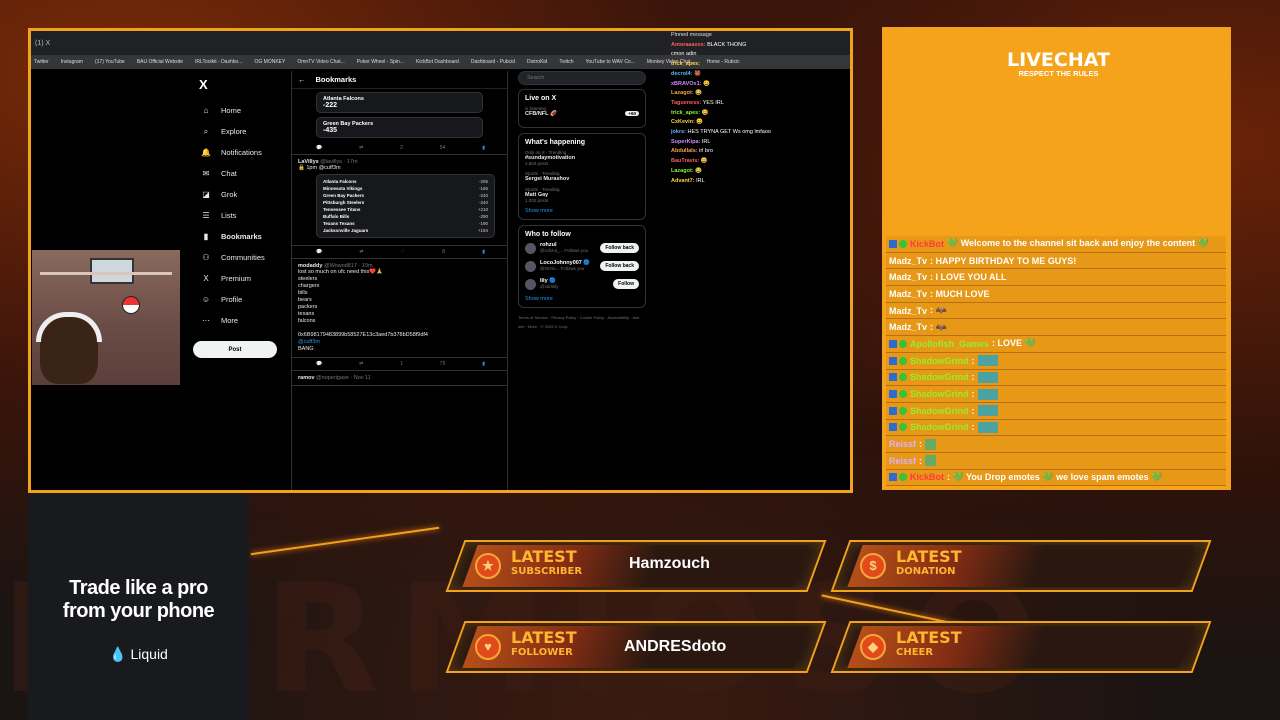  Describe the element at coordinates (241, 131) in the screenshot. I see `nav-item-explore: ⌕ Explore` at that location.